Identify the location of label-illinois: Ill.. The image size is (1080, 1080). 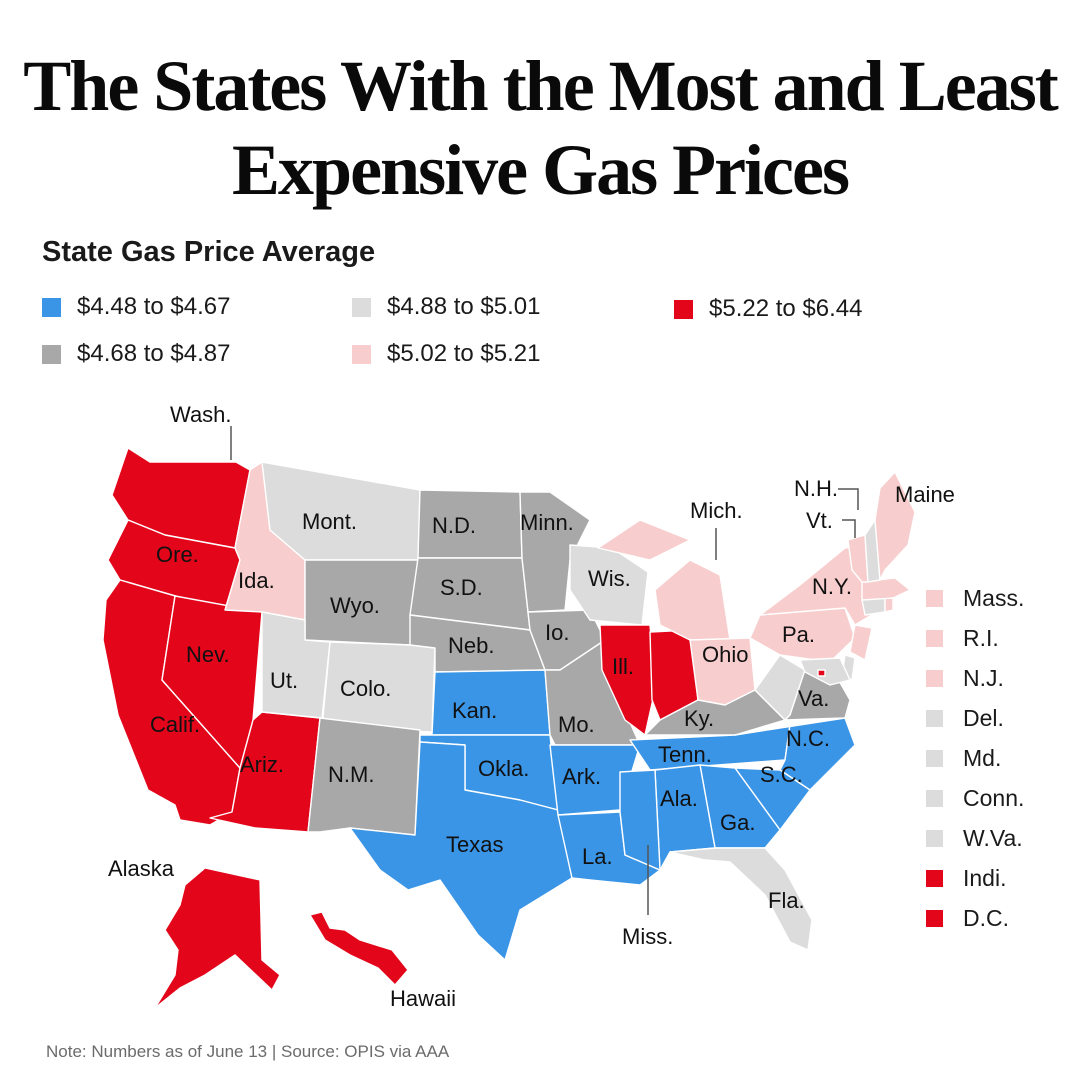
(623, 666).